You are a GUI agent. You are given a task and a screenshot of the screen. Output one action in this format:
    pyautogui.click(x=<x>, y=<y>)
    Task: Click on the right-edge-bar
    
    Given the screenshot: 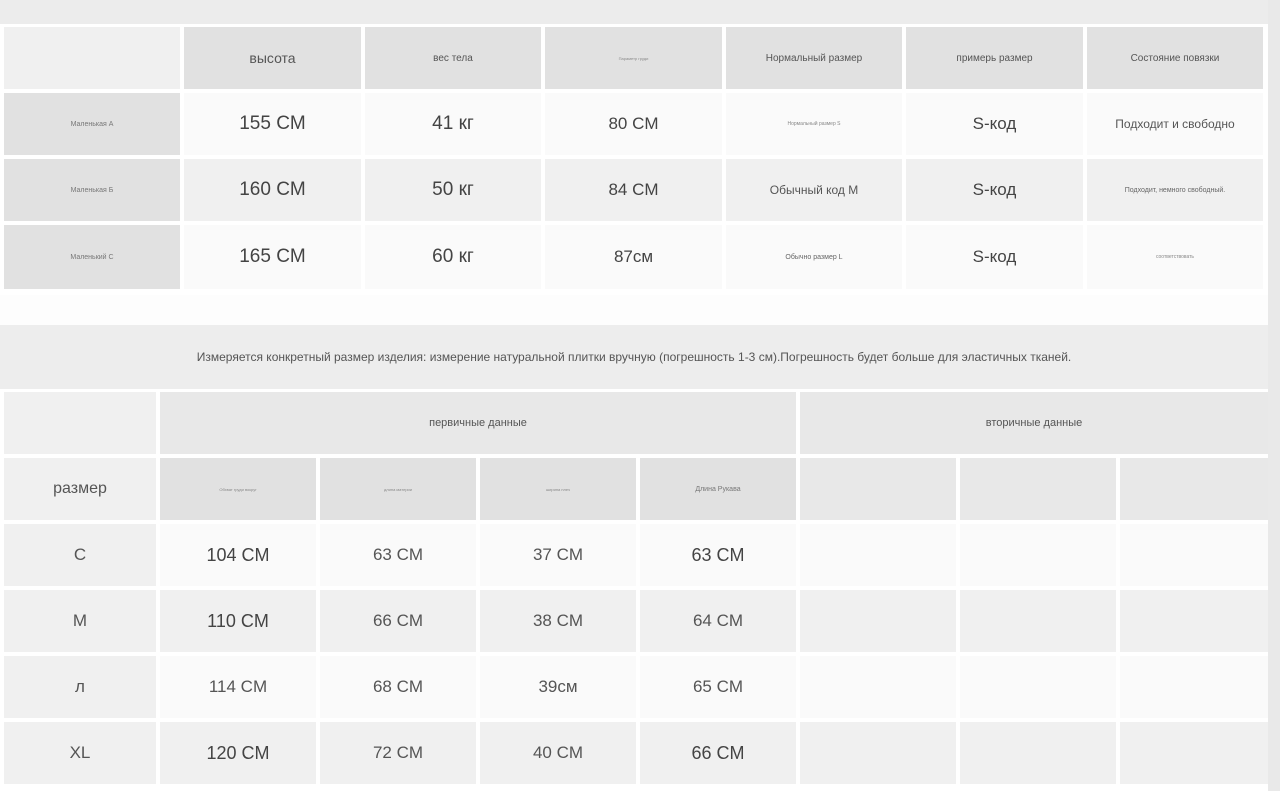 What is the action you would take?
    pyautogui.click(x=1274, y=395)
    